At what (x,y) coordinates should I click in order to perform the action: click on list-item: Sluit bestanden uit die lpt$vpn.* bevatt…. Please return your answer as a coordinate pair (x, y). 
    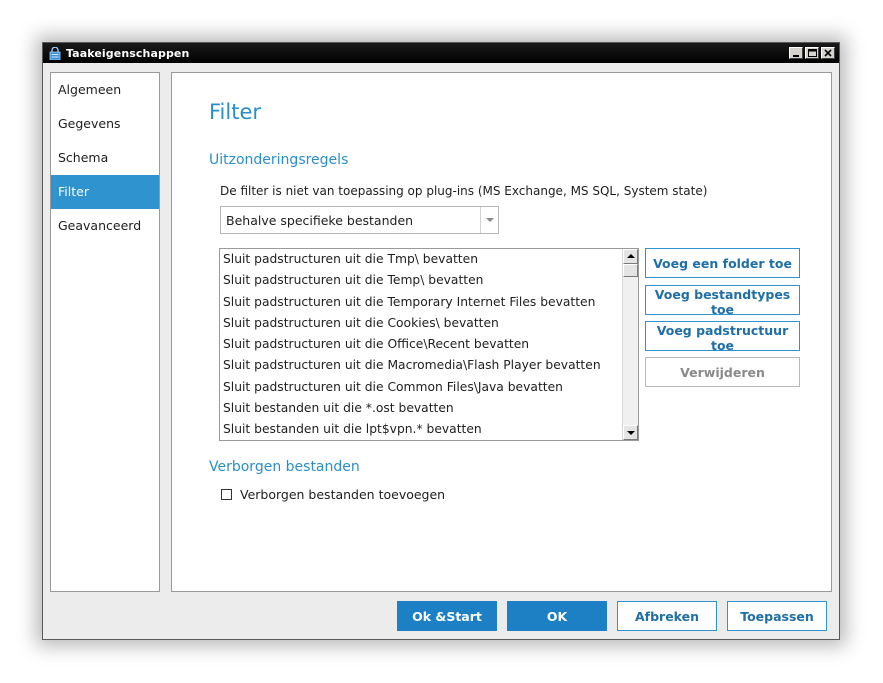
    Looking at the image, I should click on (429, 429).